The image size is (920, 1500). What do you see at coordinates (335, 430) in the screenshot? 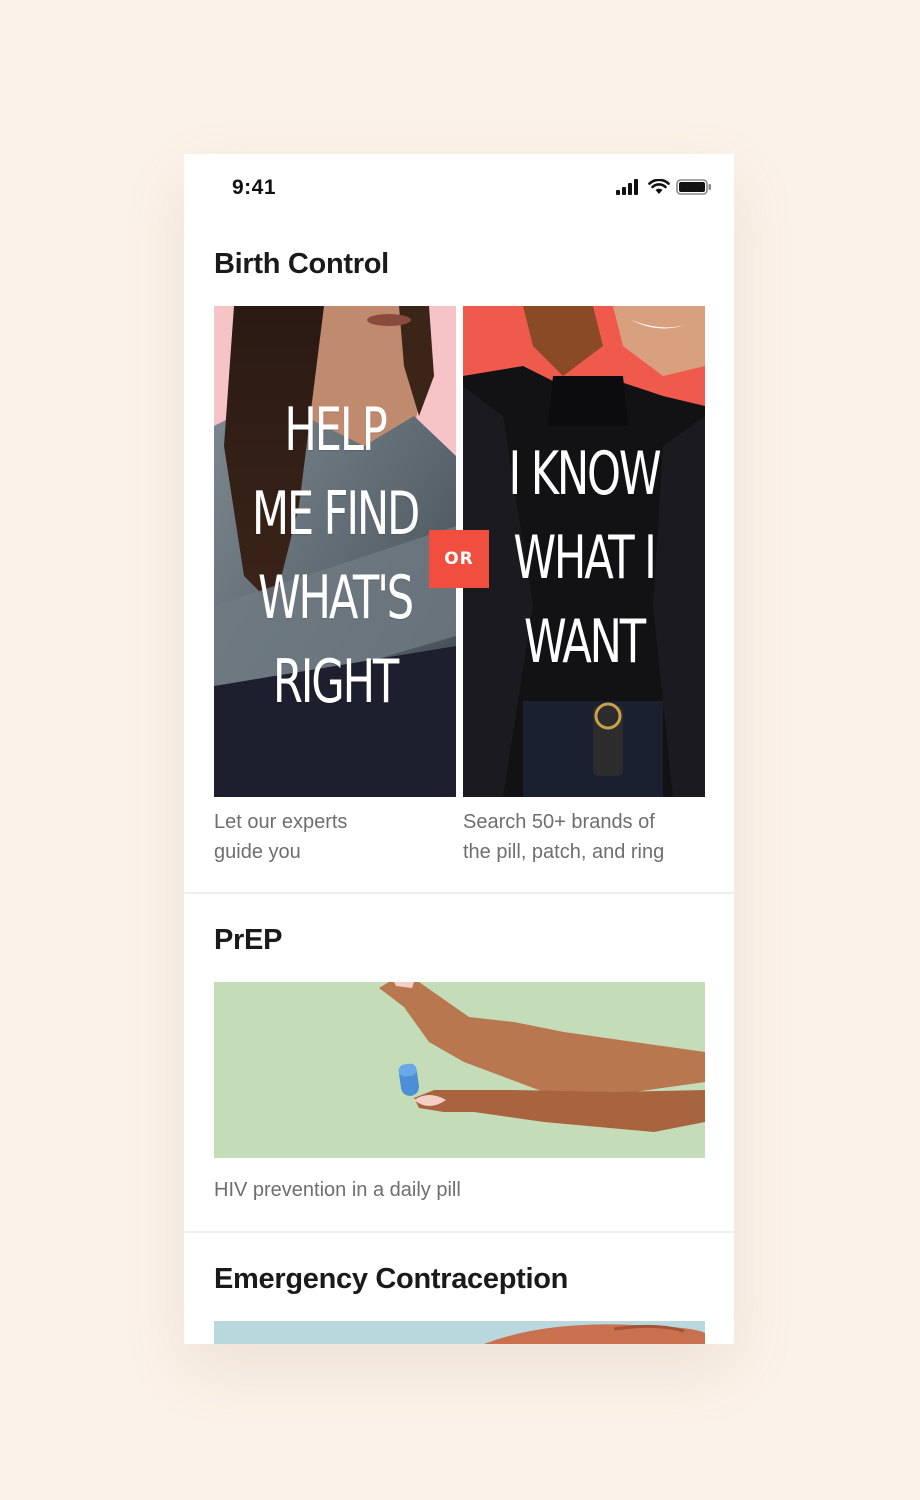
I see `lettering-line: HELP` at bounding box center [335, 430].